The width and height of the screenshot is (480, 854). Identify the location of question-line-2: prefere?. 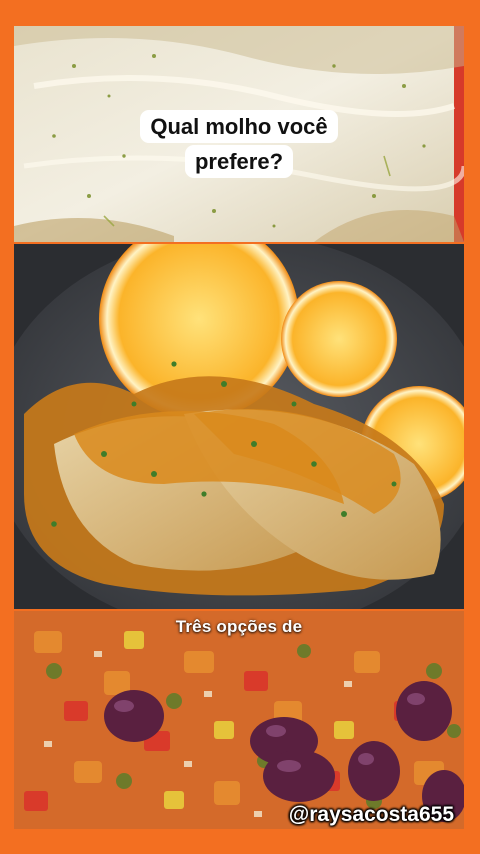
(239, 161).